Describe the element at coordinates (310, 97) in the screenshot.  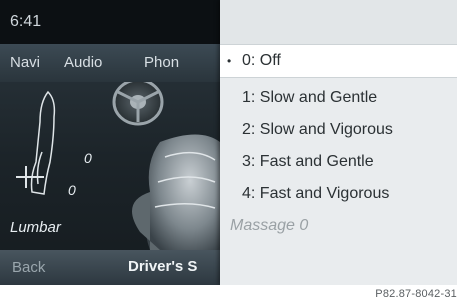
I see `menu-item-label: 1: Slow and Gentle` at that location.